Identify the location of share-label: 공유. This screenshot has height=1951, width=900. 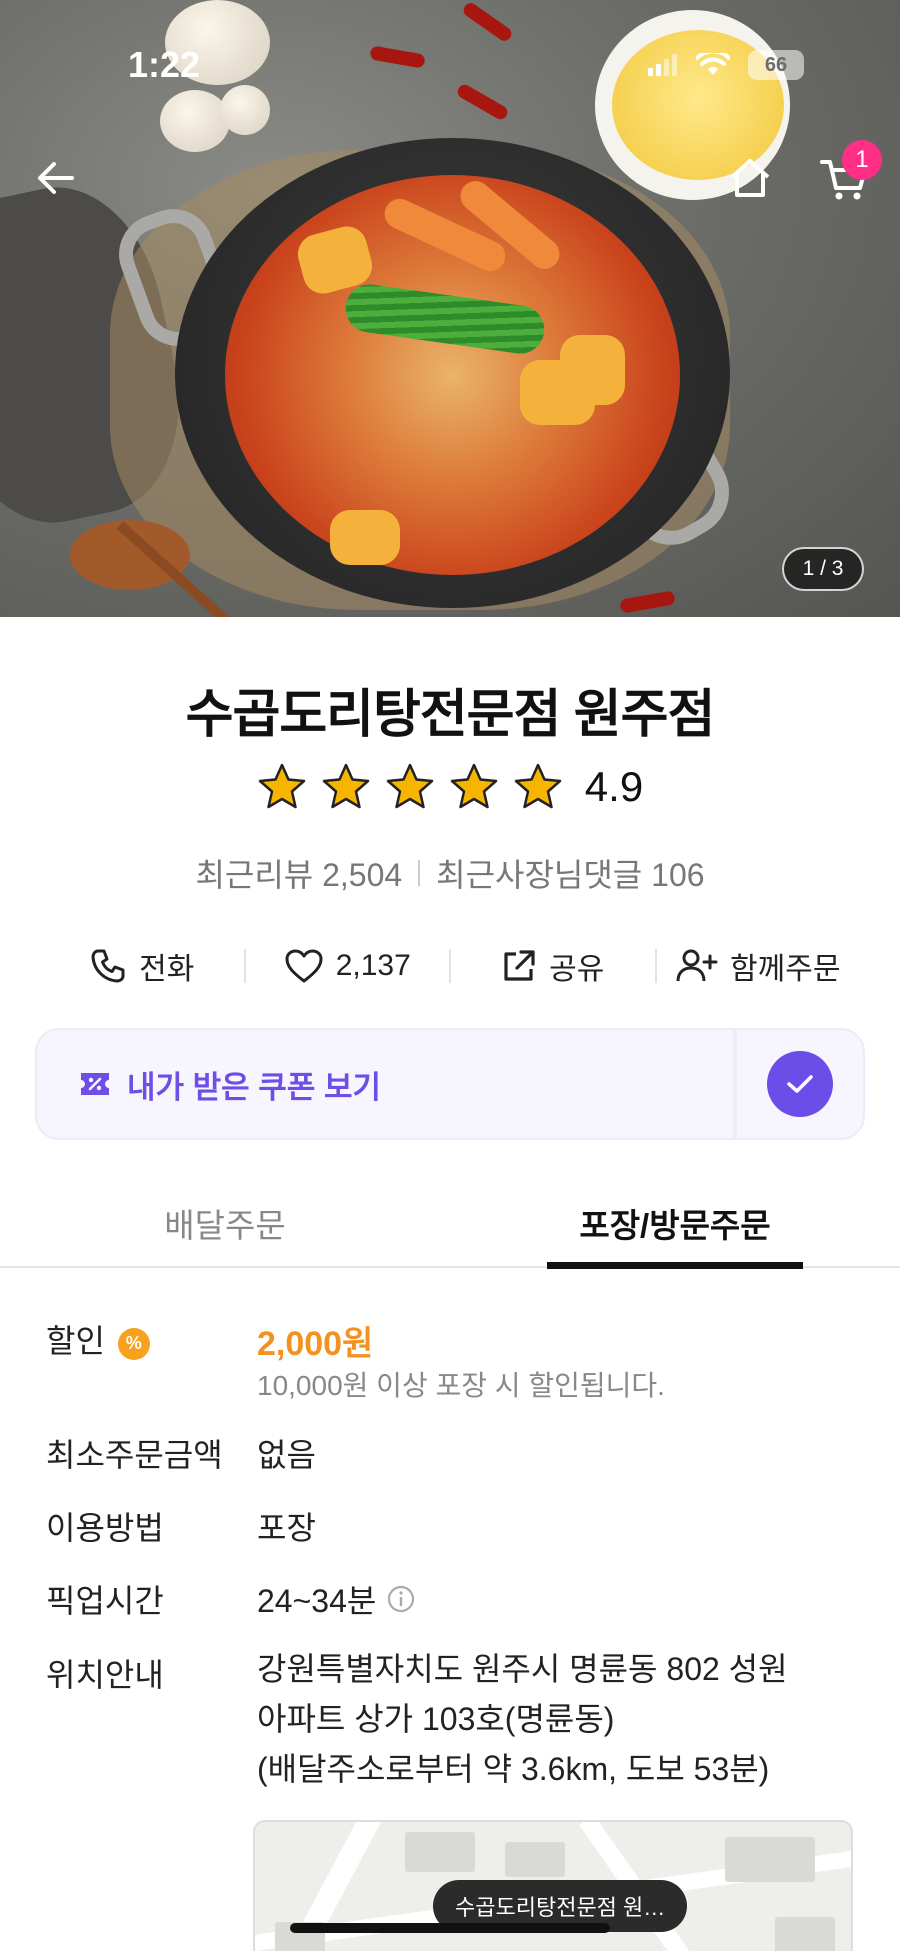
(577, 969).